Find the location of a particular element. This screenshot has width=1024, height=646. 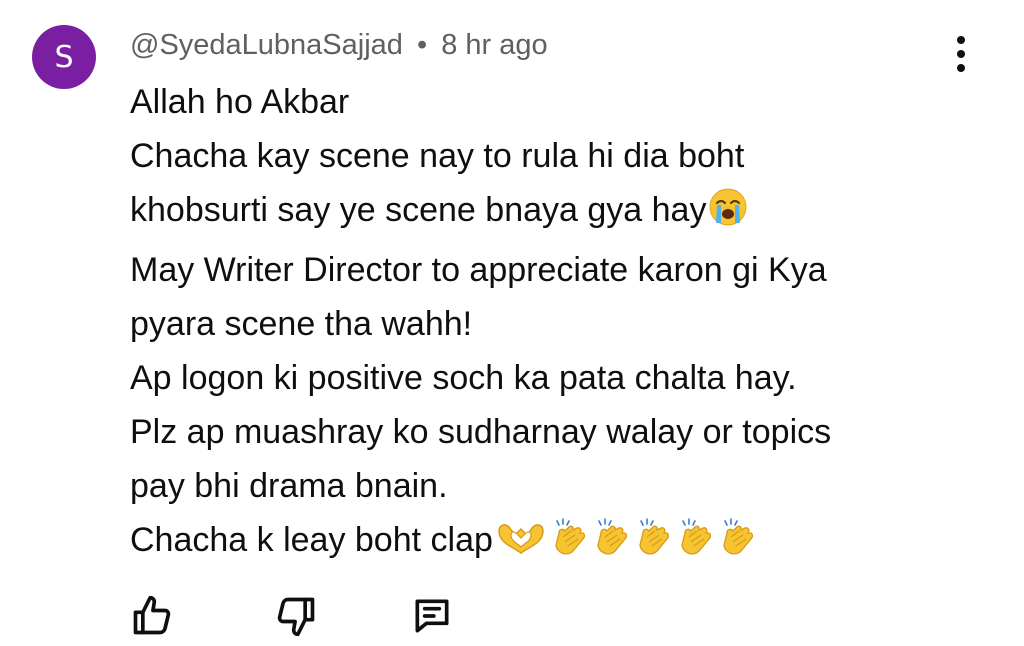

more-vert-icon is located at coordinates (961, 54).